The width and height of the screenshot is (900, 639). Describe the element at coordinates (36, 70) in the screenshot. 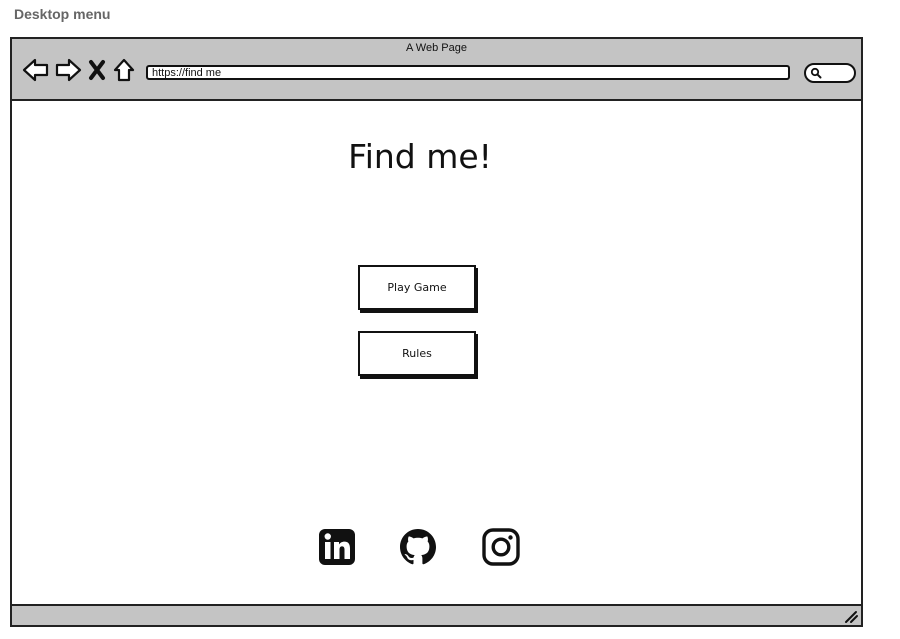

I see `back-arrow-icon` at that location.